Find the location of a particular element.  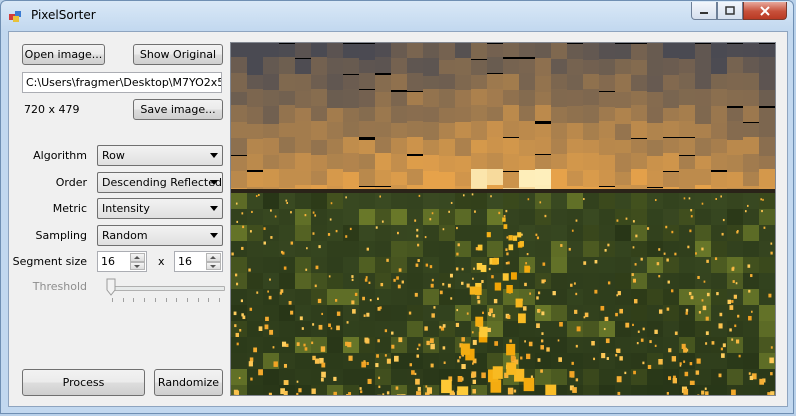

minimize-button is located at coordinates (704, 11).